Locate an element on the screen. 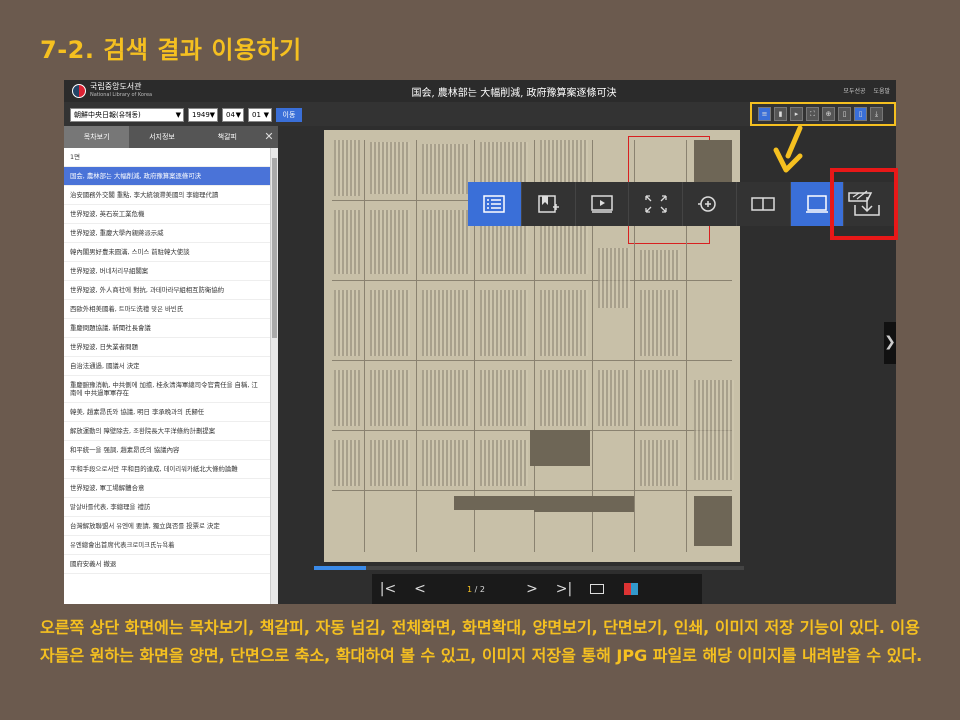  library-emblem-icon is located at coordinates (79, 91).